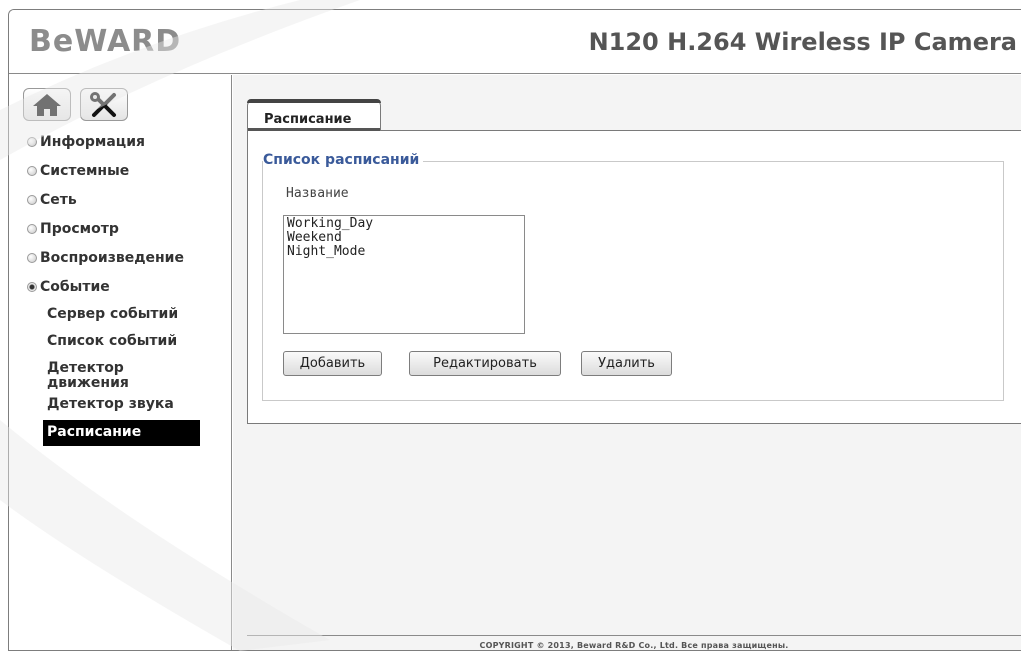  I want to click on nav-item-network: Сеть, so click(127, 199).